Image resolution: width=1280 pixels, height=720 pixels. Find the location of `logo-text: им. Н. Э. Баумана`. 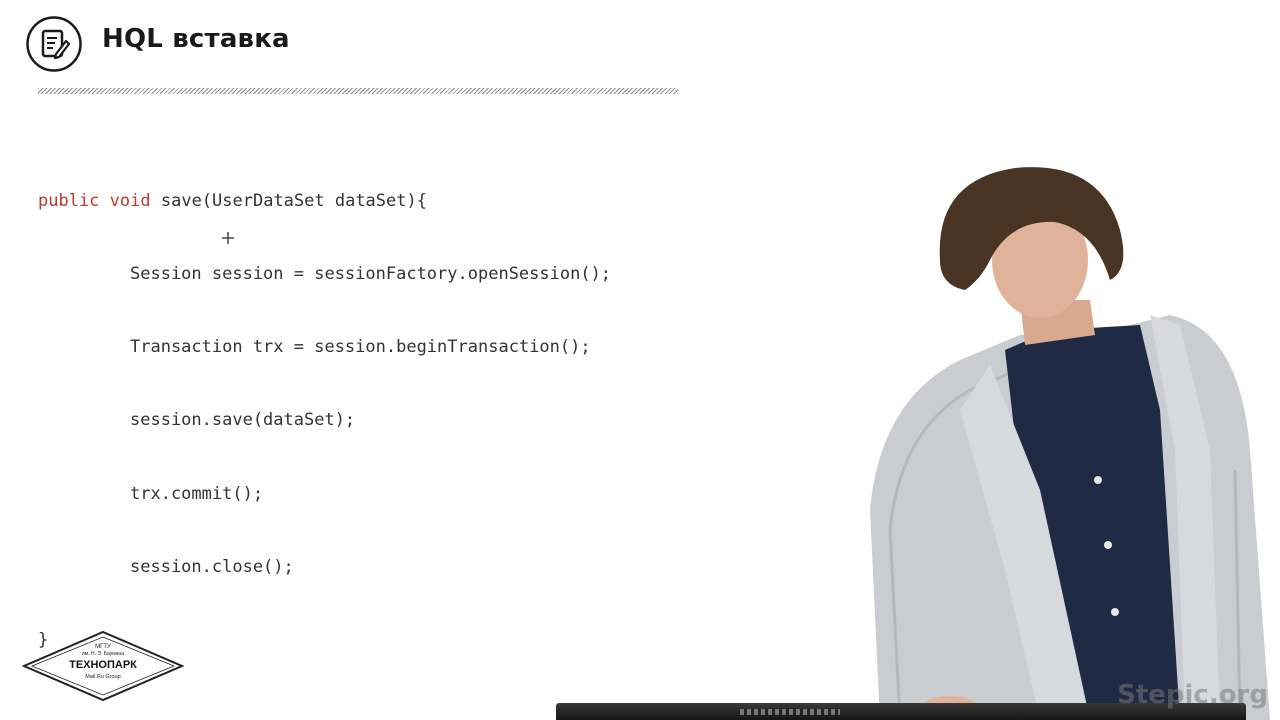

logo-text: им. Н. Э. Баумана is located at coordinates (103, 654).